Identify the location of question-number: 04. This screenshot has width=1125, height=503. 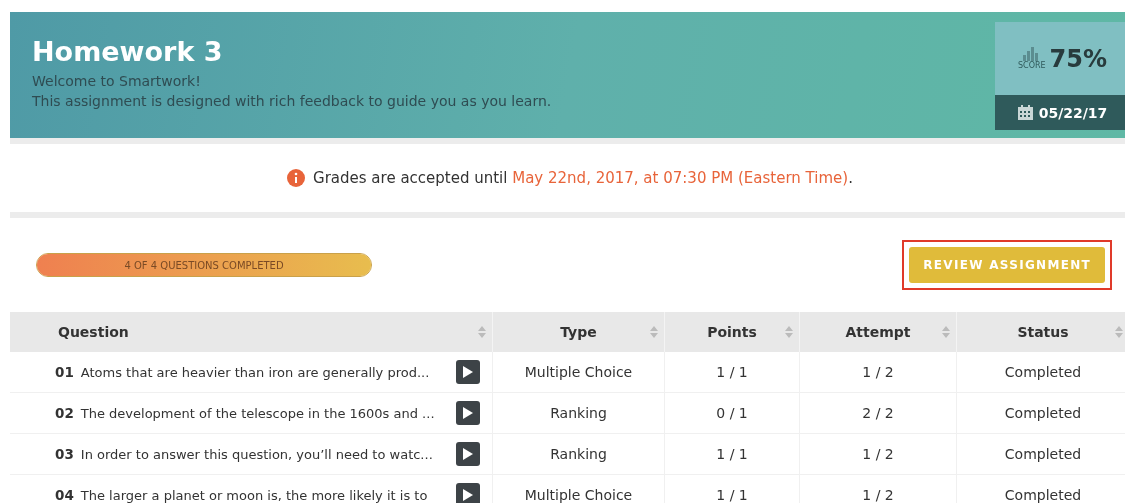
(64, 495).